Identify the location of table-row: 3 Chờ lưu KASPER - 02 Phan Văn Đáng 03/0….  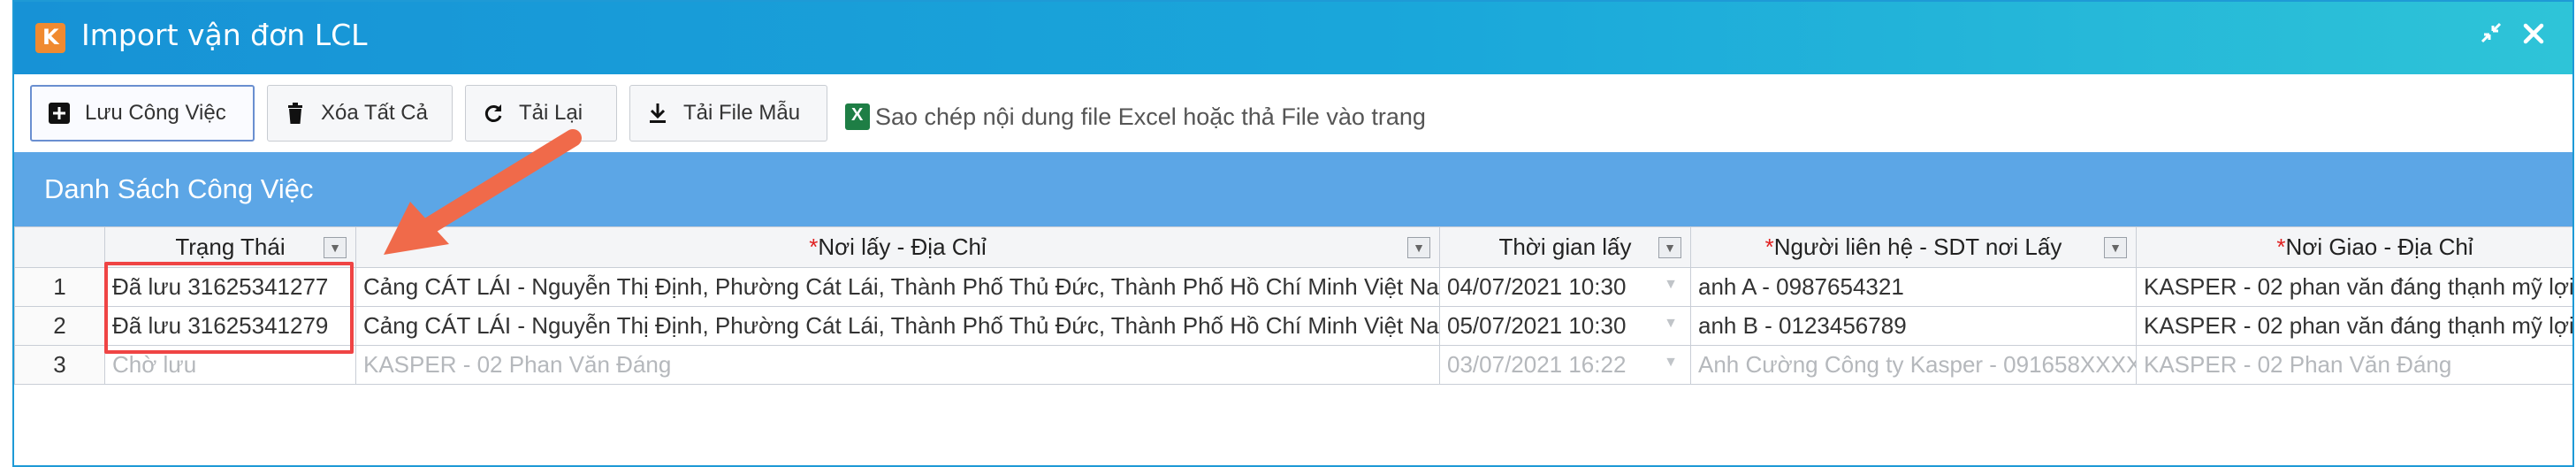
(1293, 365).